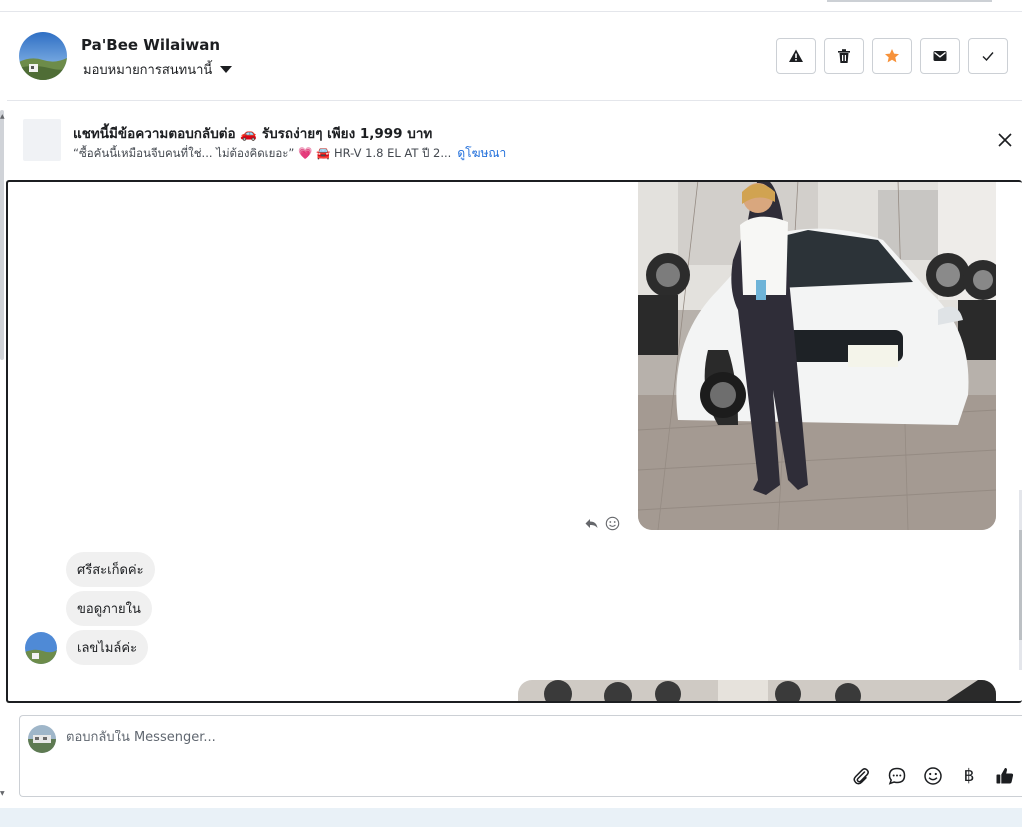 This screenshot has height=827, width=1022. I want to click on saved-replies-button, so click(897, 776).